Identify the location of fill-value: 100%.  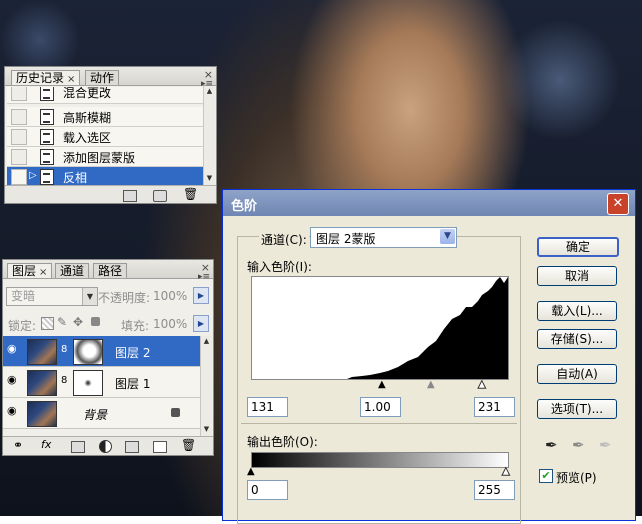
(170, 324).